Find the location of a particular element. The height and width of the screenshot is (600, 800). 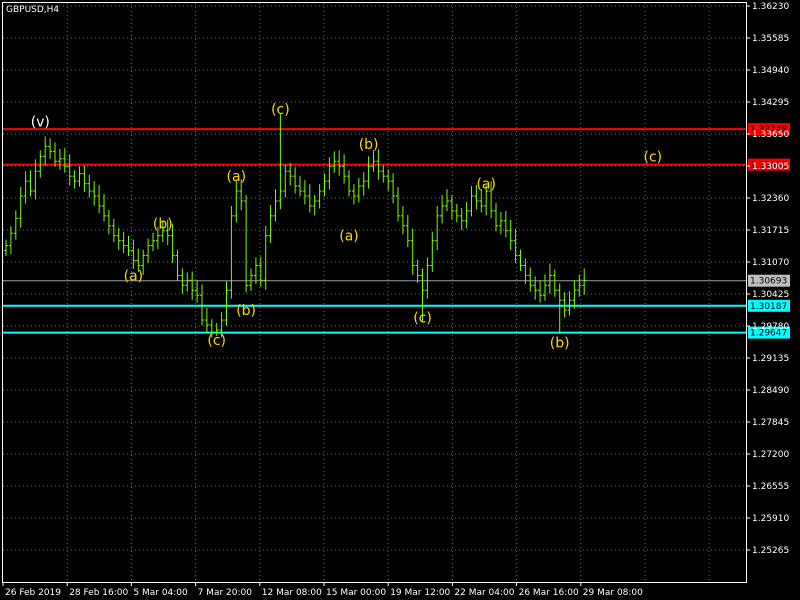

y-tick-label: 1.31715 is located at coordinates (770, 231).